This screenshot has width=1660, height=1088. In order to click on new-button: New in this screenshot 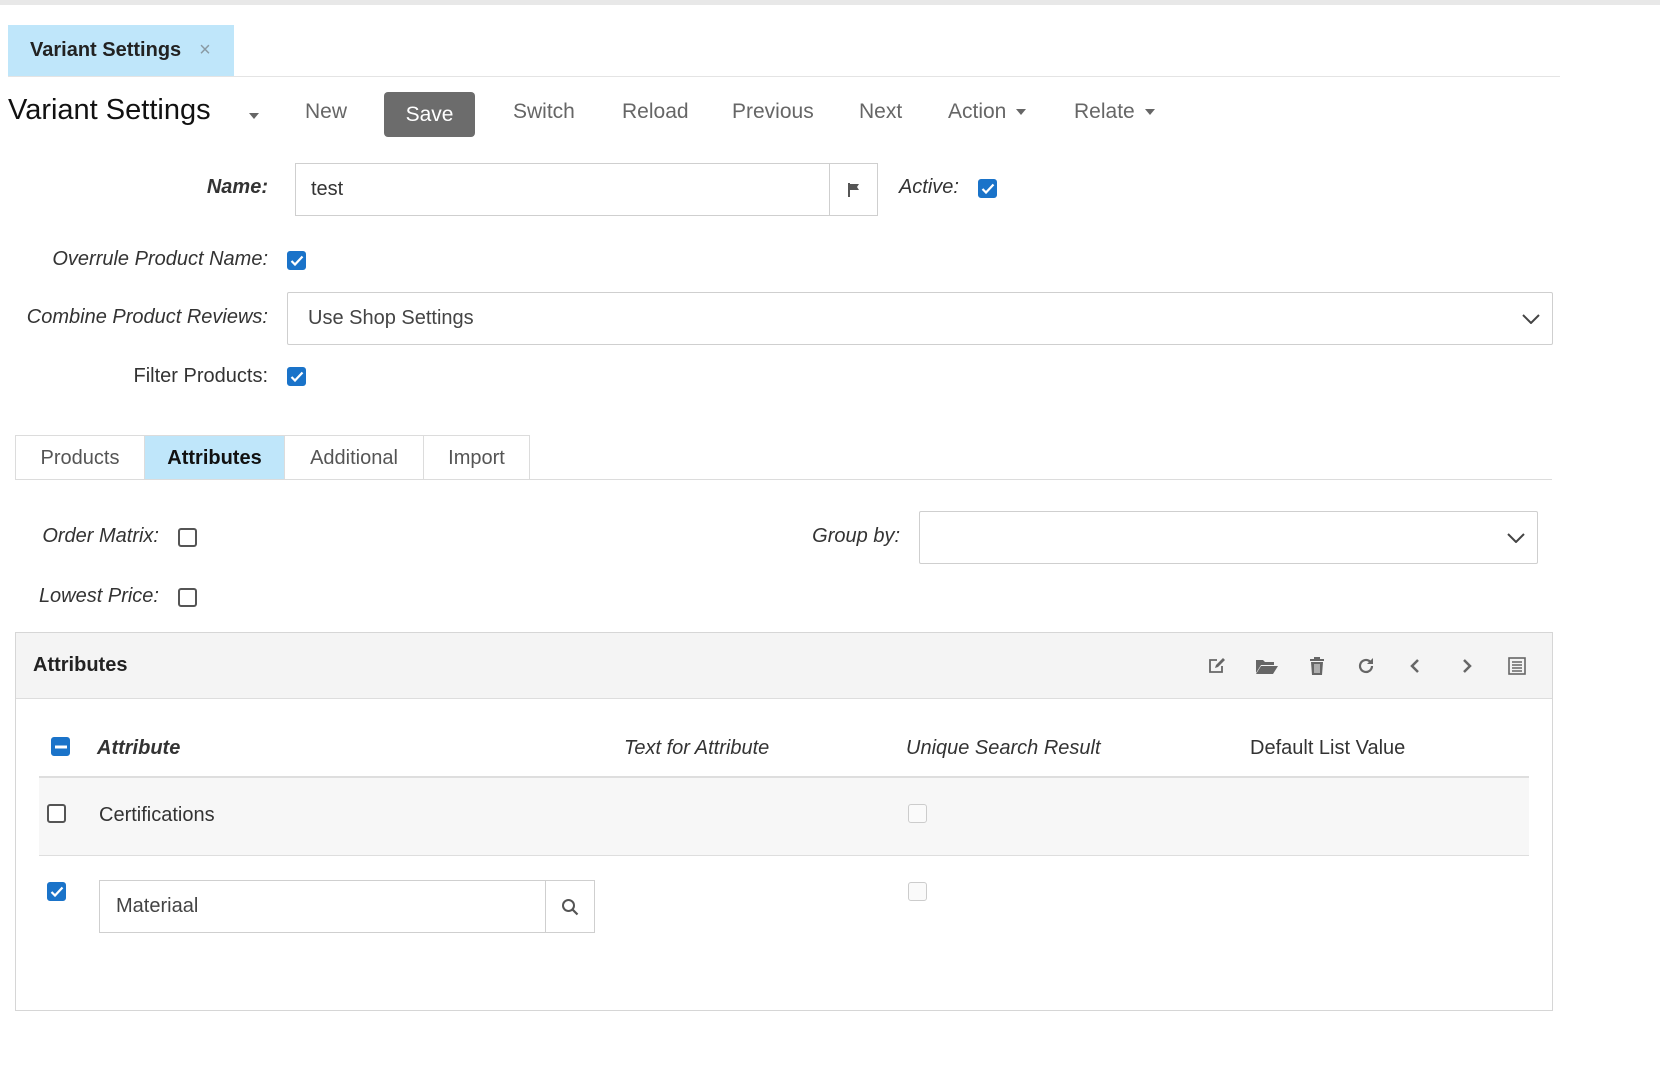, I will do `click(326, 112)`.